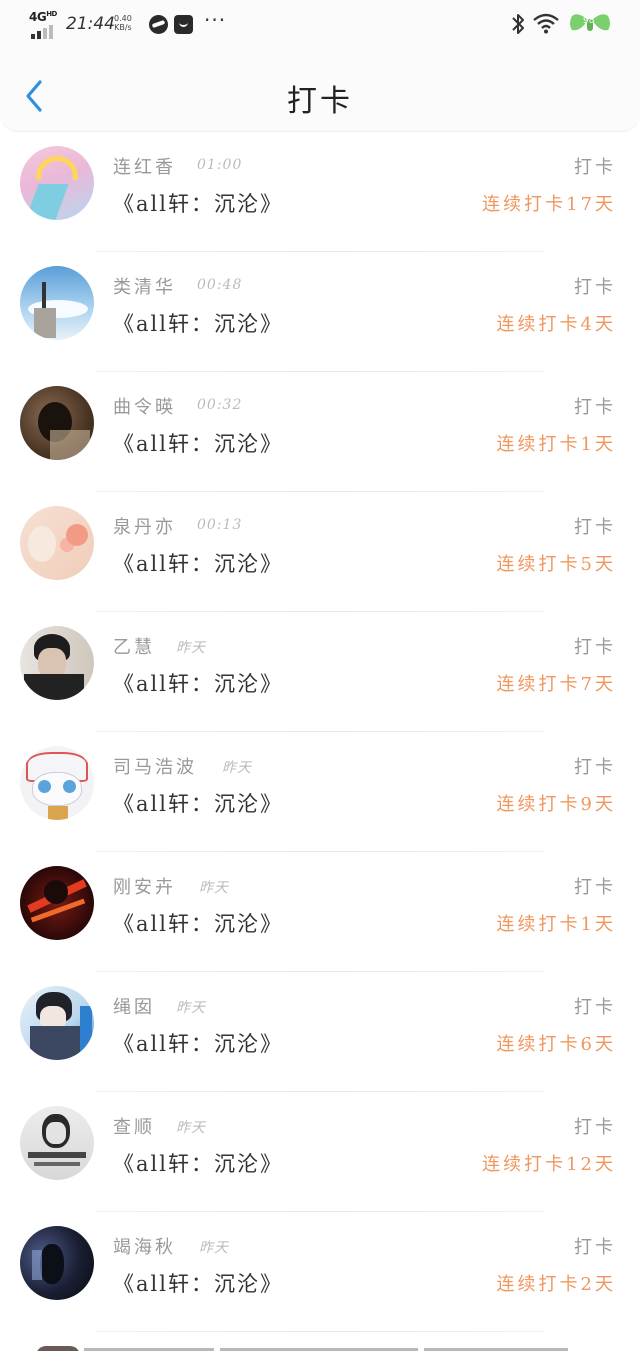 This screenshot has width=640, height=1351. I want to click on list-item: 查顺 昨天 《all轩：沉沦》 打卡 连续打卡12天, so click(320, 1152).